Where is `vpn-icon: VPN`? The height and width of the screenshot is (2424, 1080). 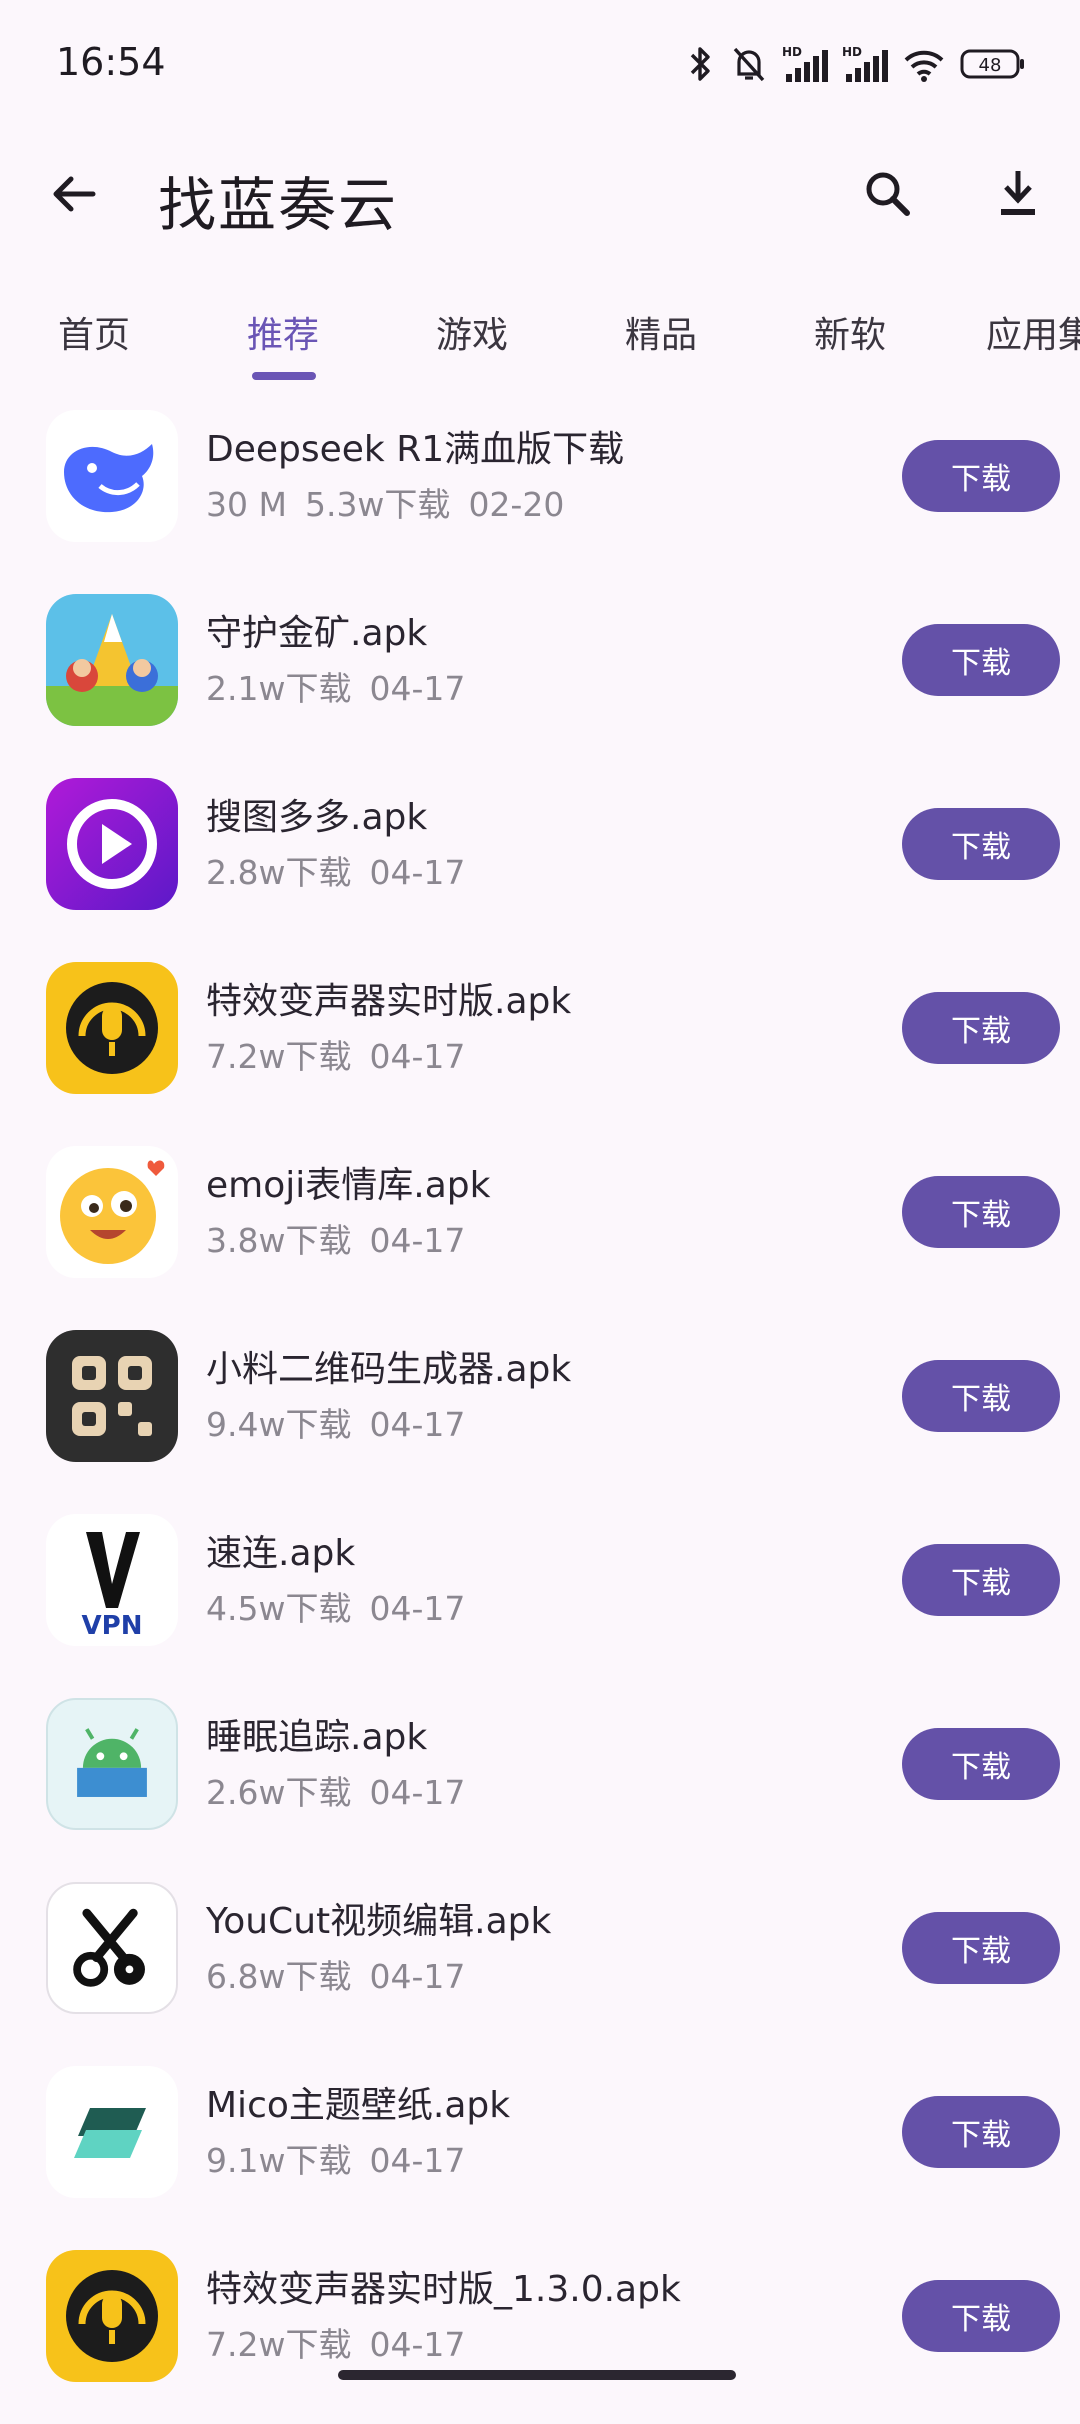
vpn-icon: VPN is located at coordinates (112, 1580).